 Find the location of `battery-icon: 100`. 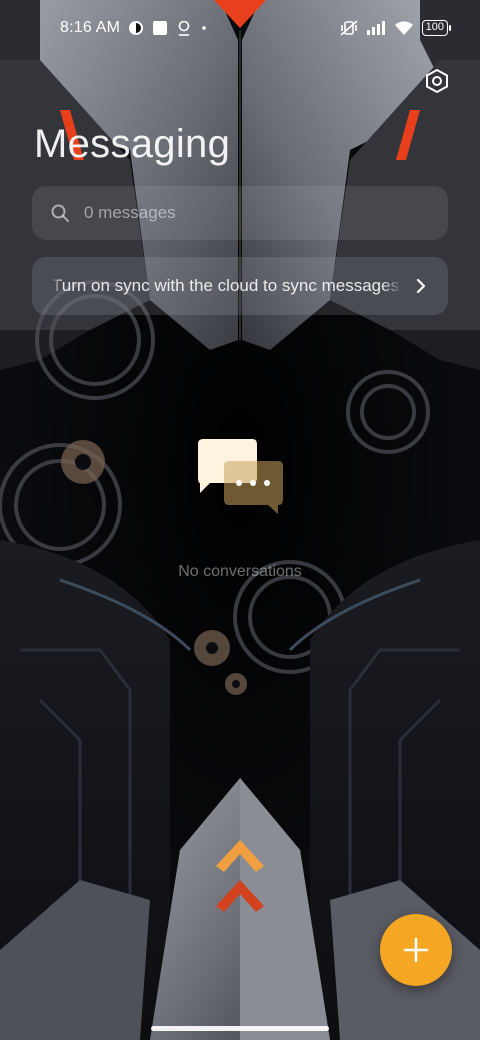

battery-icon: 100 is located at coordinates (436, 28).